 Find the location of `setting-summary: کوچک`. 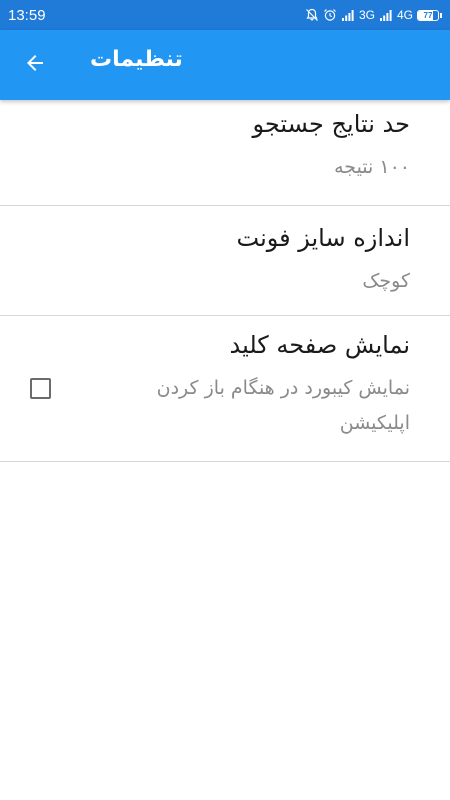

setting-summary: کوچک is located at coordinates (386, 281).